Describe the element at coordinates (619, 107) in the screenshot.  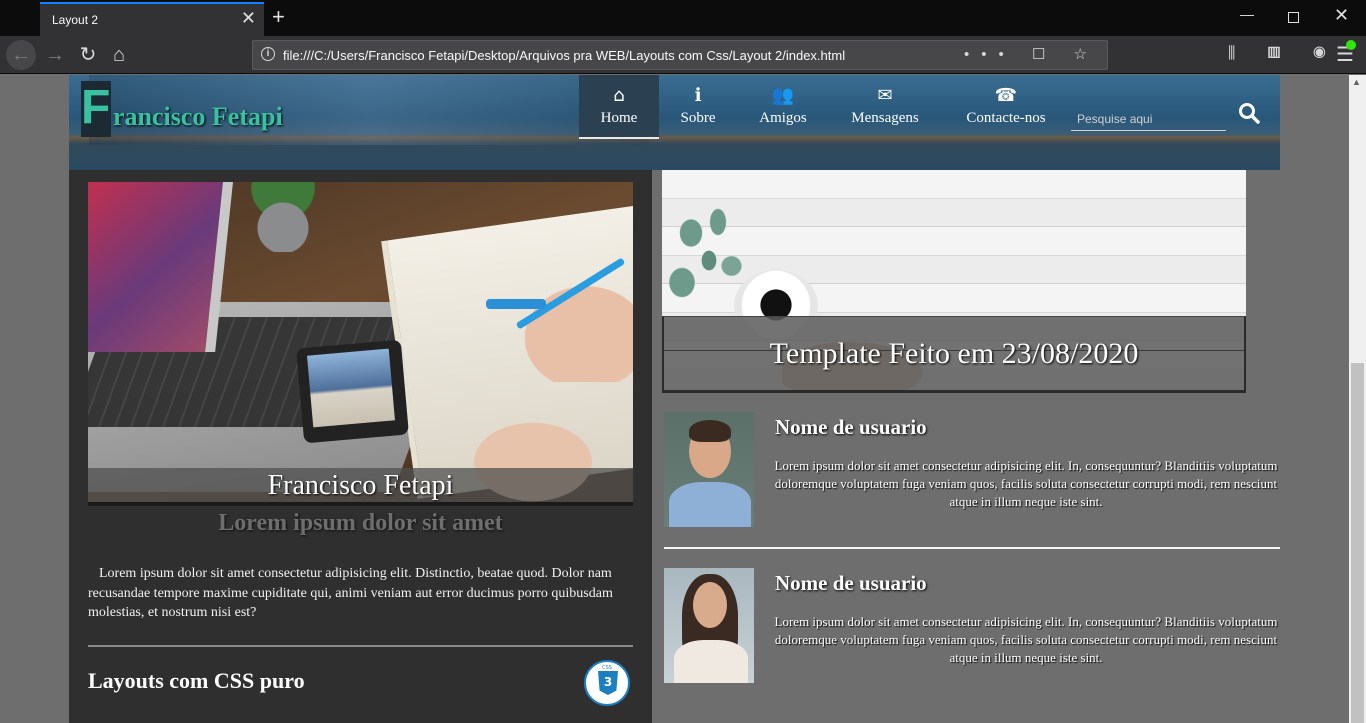
I see `menu-item-home: ⌂ Home` at that location.